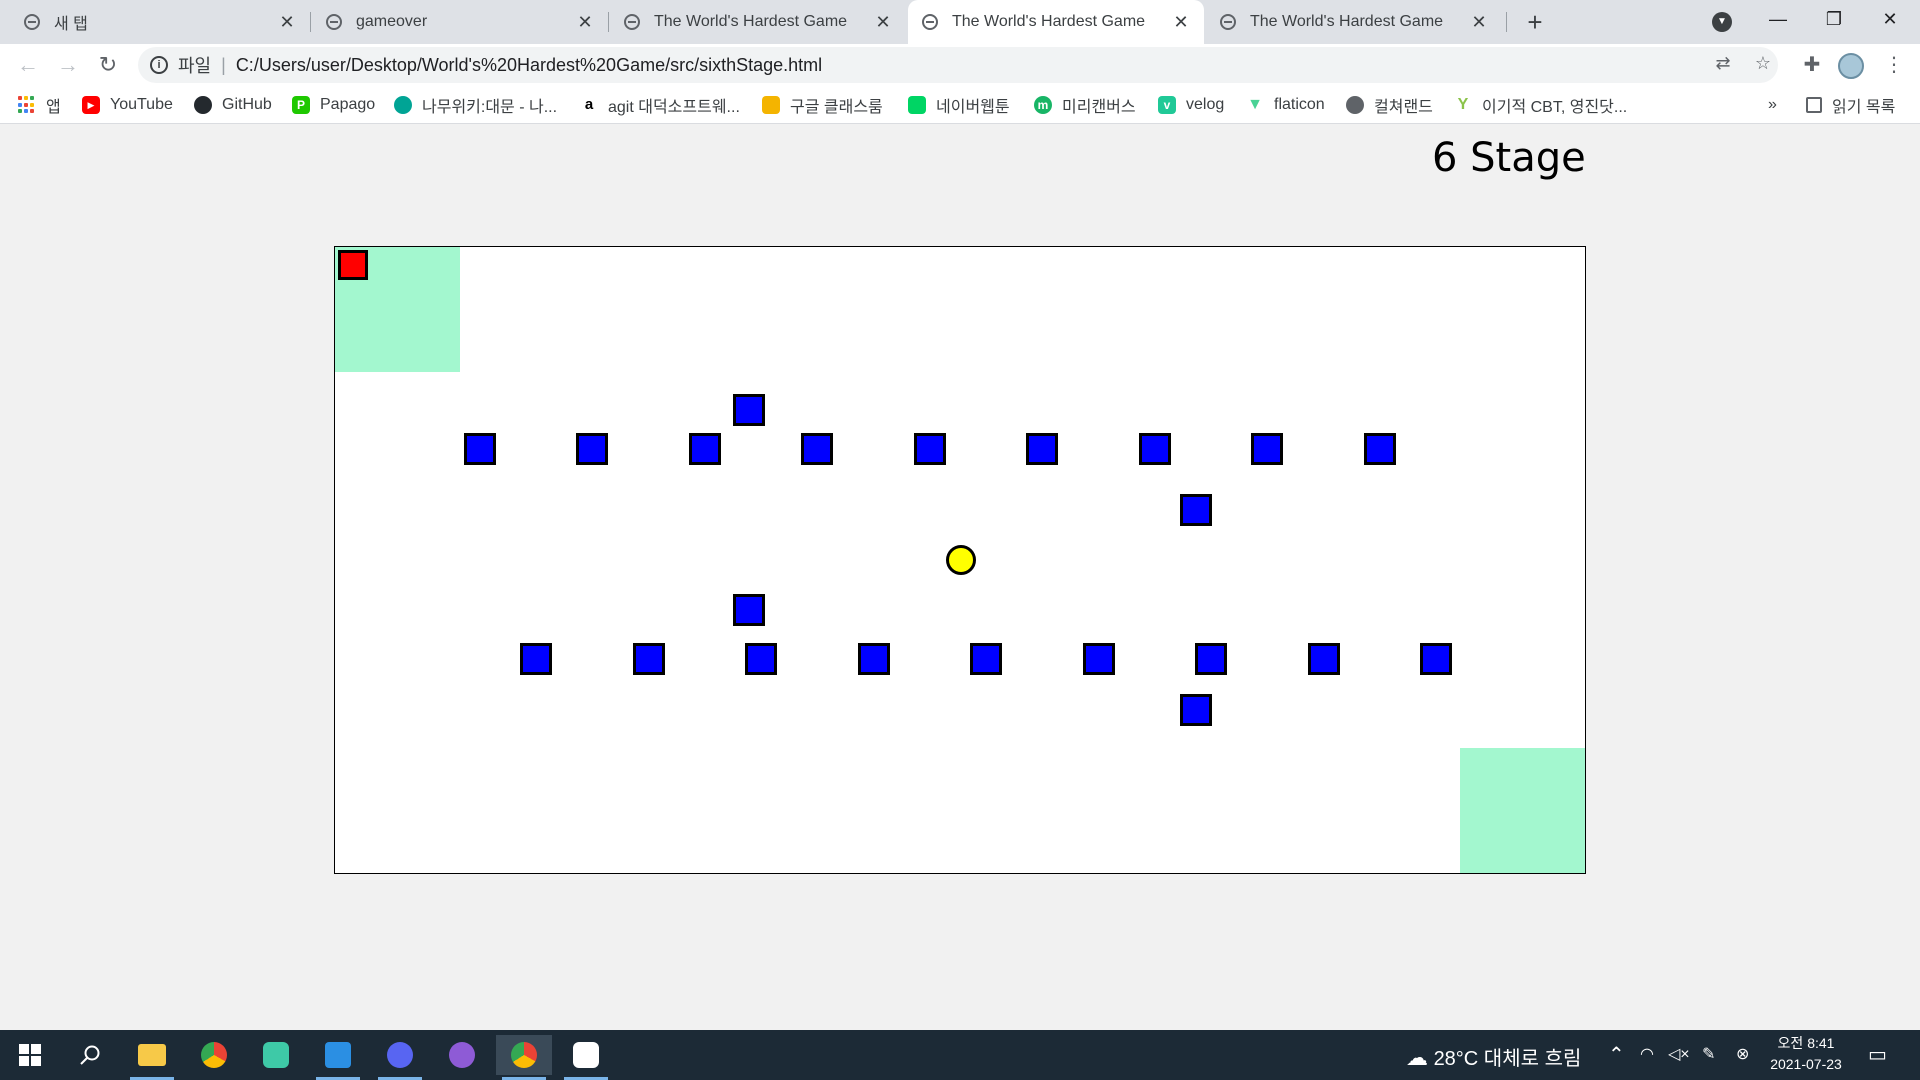 This screenshot has width=1920, height=1080. Describe the element at coordinates (392, 21) in the screenshot. I see `tab-title: gameover` at that location.